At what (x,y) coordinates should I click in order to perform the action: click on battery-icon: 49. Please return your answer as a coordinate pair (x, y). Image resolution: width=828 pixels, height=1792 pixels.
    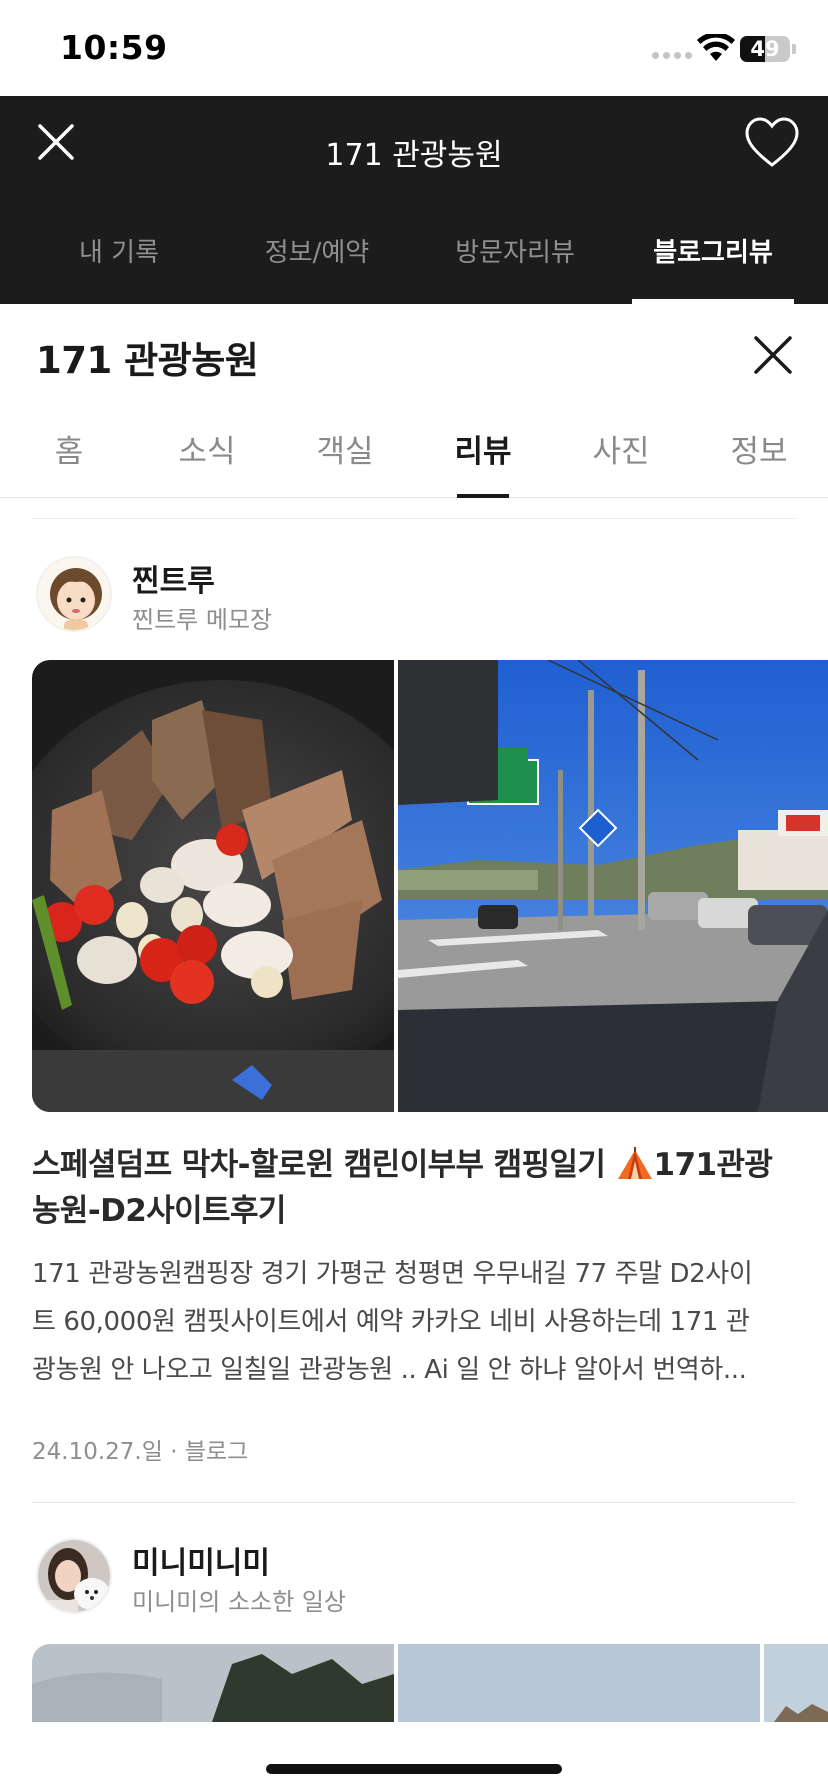
    Looking at the image, I should click on (765, 49).